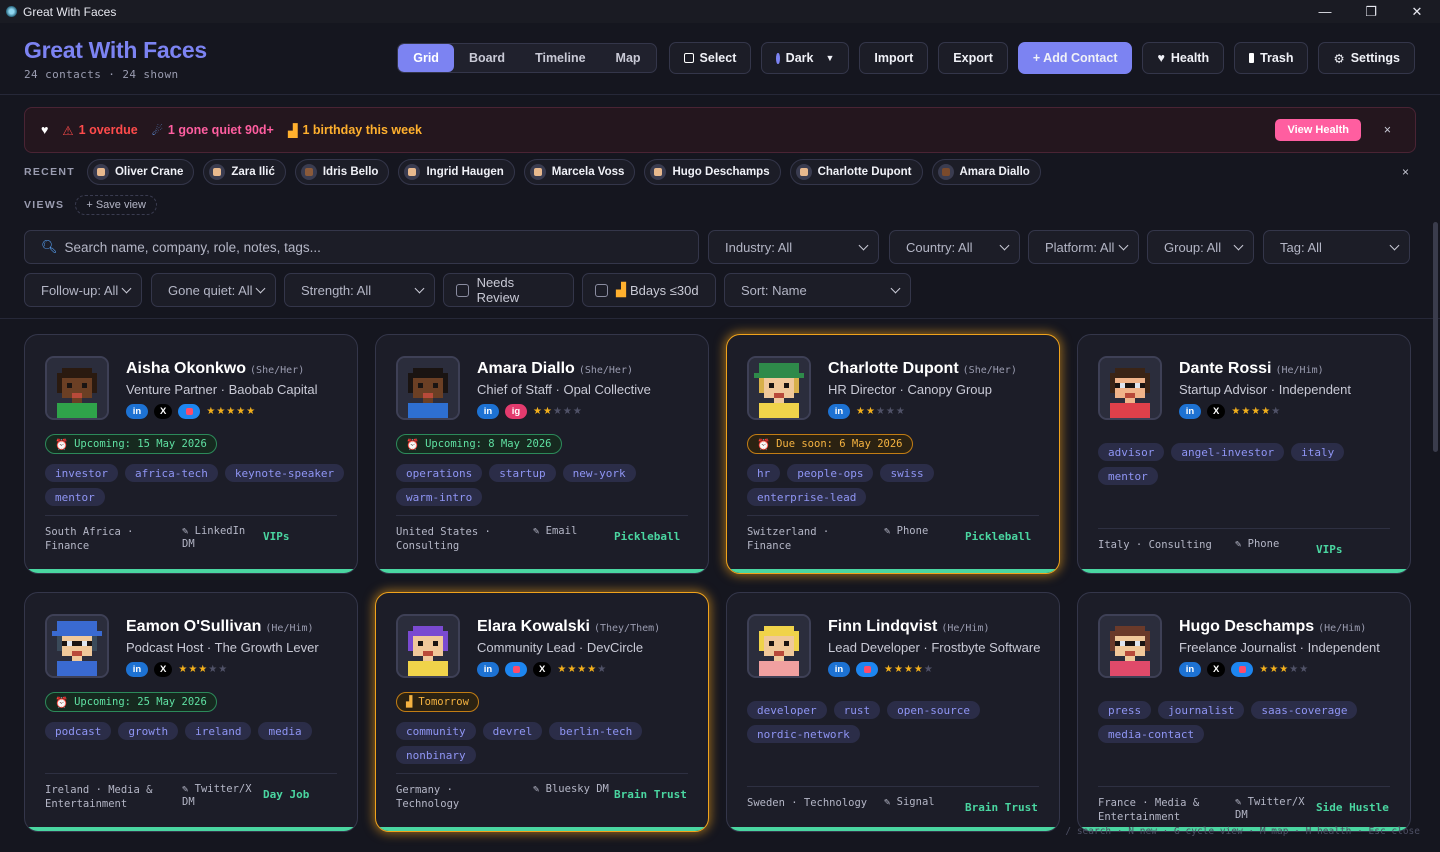 Image resolution: width=1440 pixels, height=852 pixels. I want to click on group-filter: Group: All, so click(1200, 247).